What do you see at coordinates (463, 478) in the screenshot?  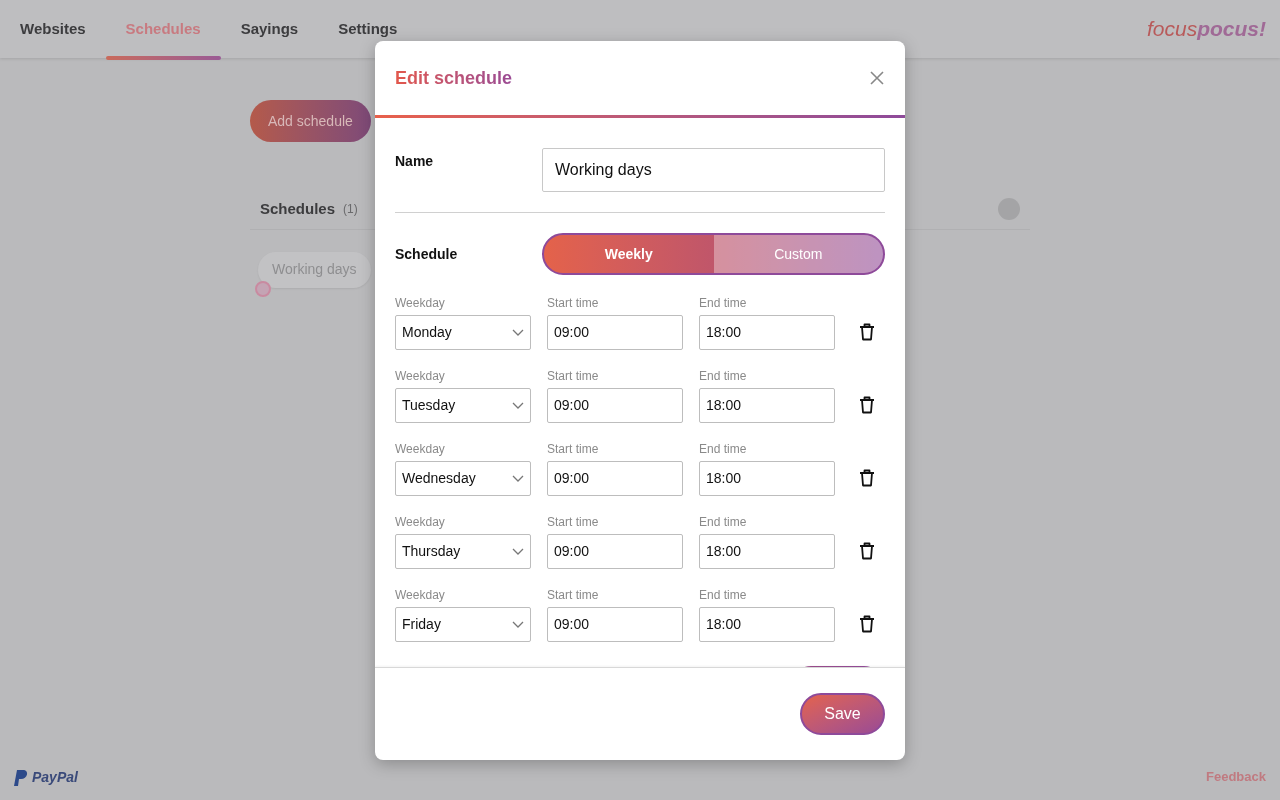 I see `weekday-select: Wednesday` at bounding box center [463, 478].